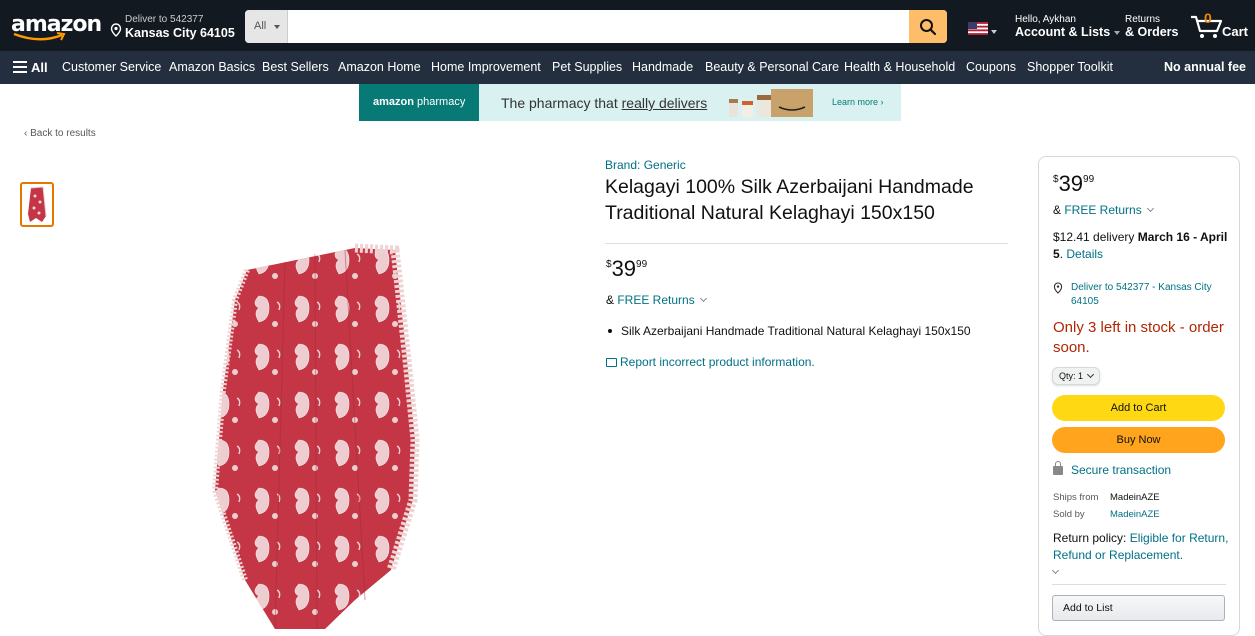  What do you see at coordinates (772, 67) in the screenshot?
I see `nav-item-beauty-personal-care: Beauty & Personal Care` at bounding box center [772, 67].